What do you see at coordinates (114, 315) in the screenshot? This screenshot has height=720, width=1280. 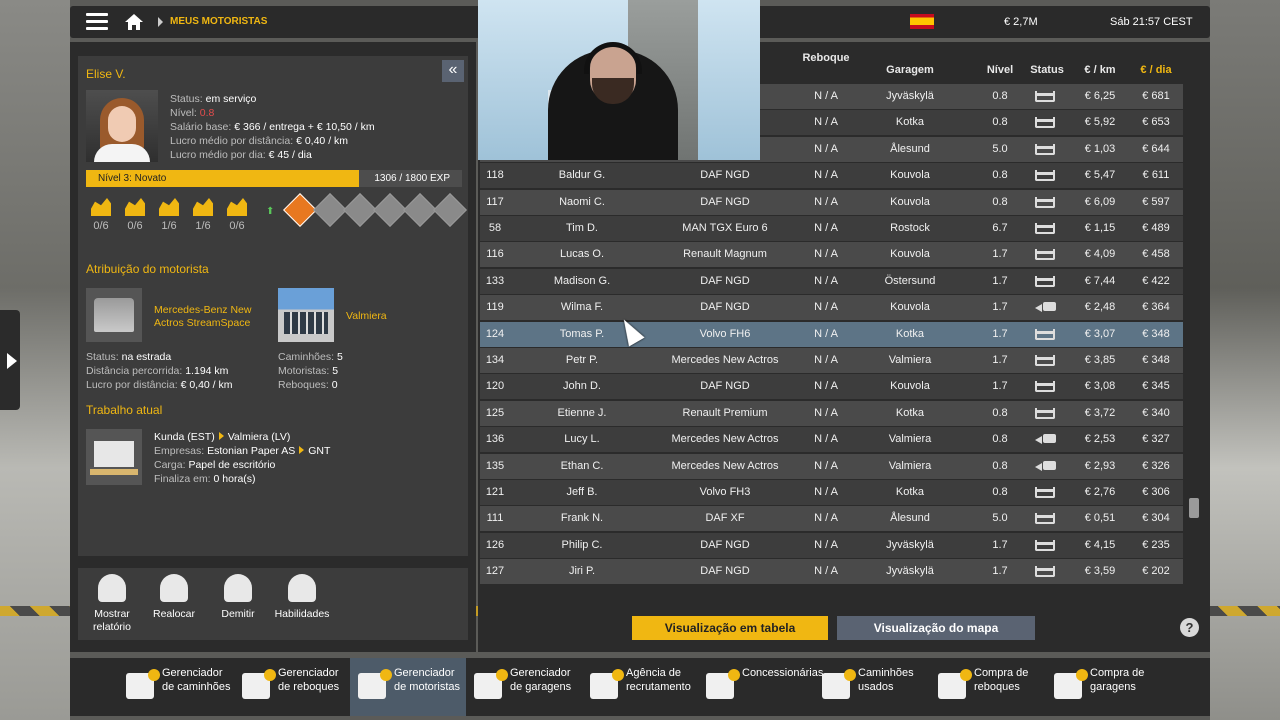 I see `assigned-truck-image` at bounding box center [114, 315].